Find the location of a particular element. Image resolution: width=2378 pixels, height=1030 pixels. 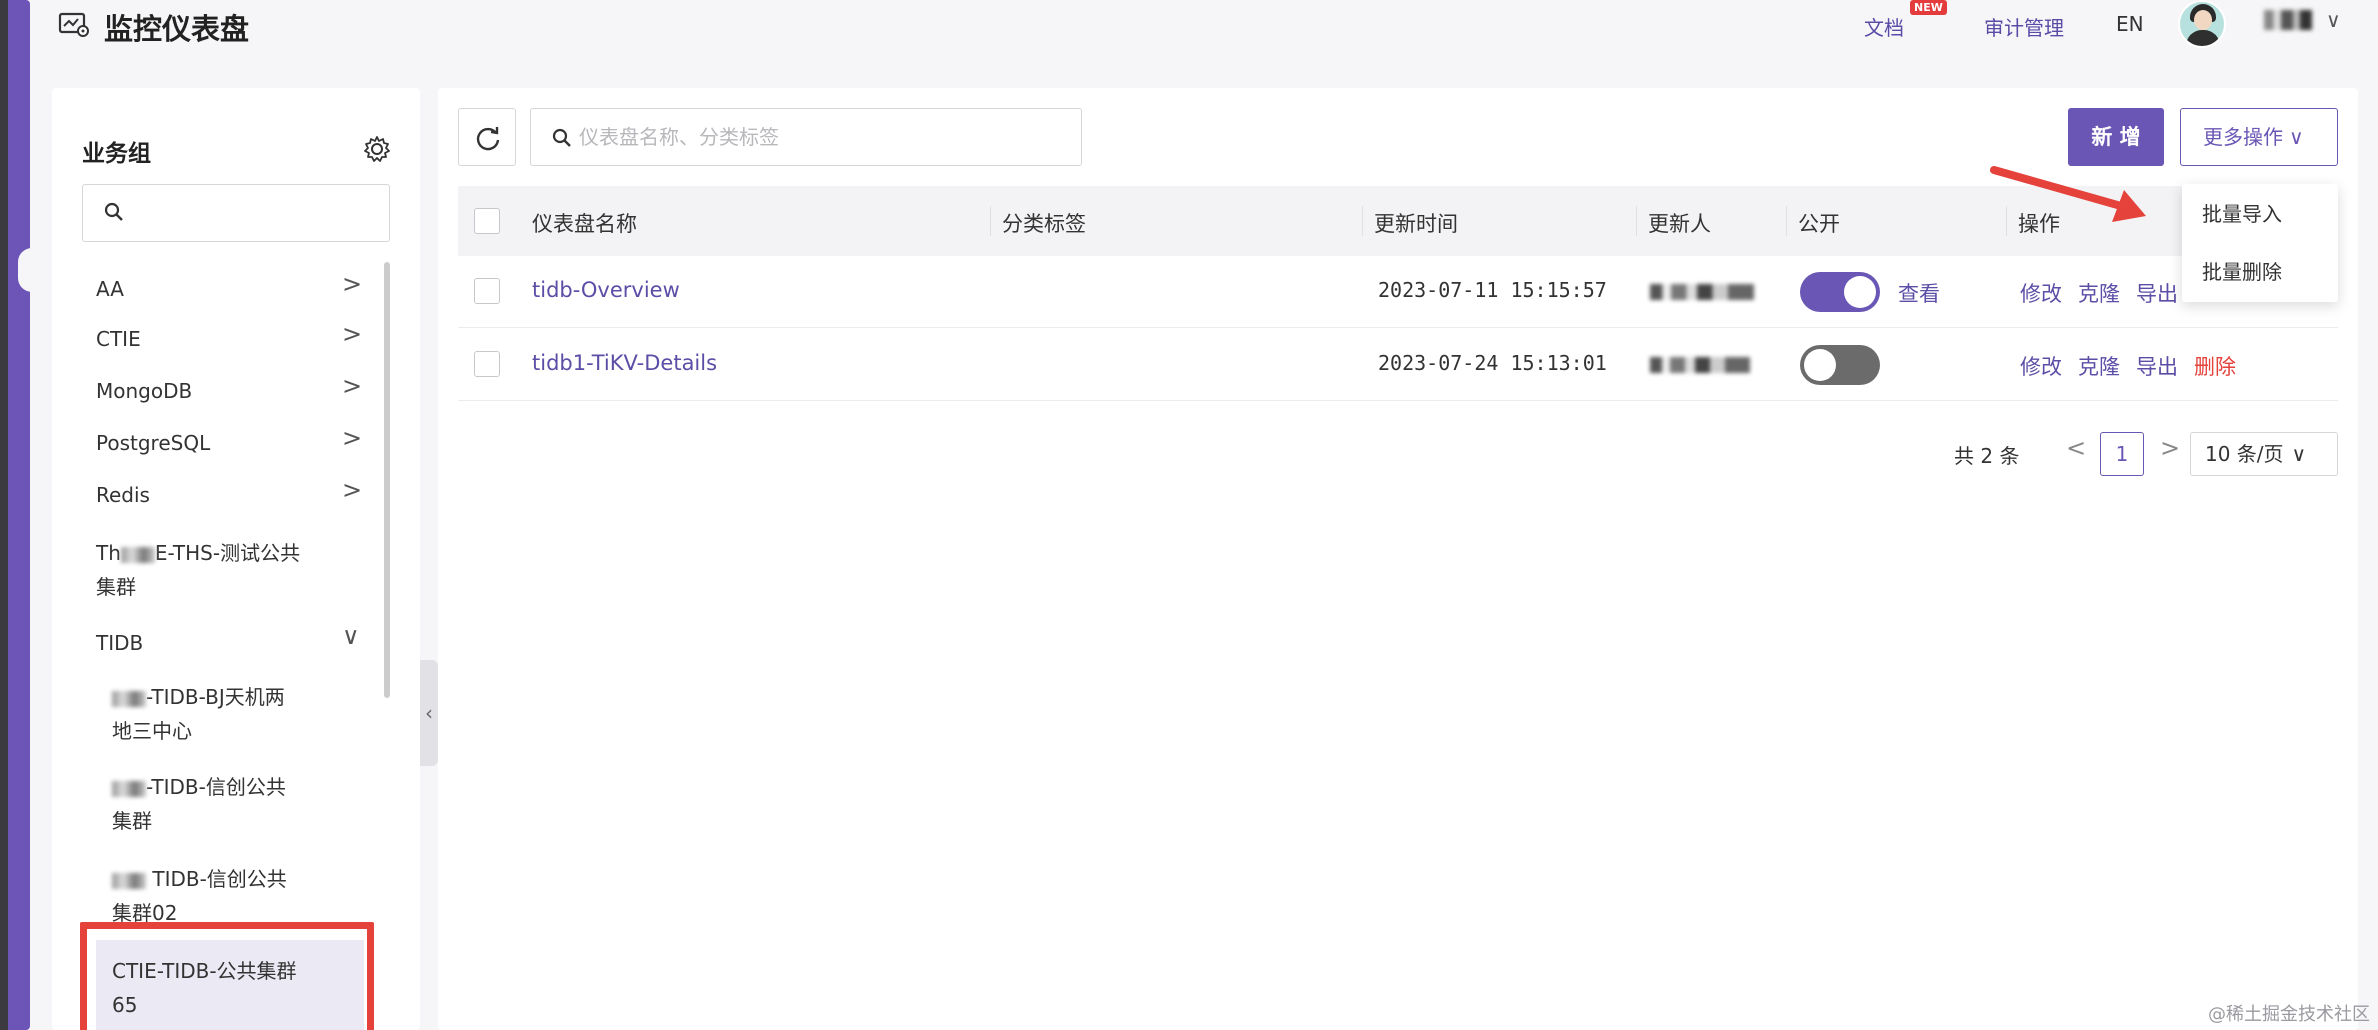

docs-link: 文档 is located at coordinates (1884, 26).